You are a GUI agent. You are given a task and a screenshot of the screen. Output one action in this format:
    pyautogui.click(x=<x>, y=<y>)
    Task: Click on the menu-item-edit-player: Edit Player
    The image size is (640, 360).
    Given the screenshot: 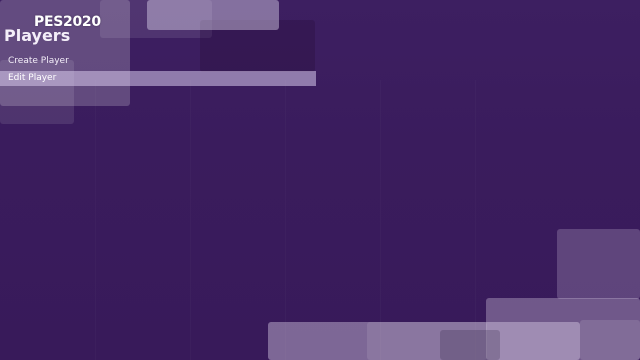 What is the action you would take?
    pyautogui.click(x=158, y=78)
    